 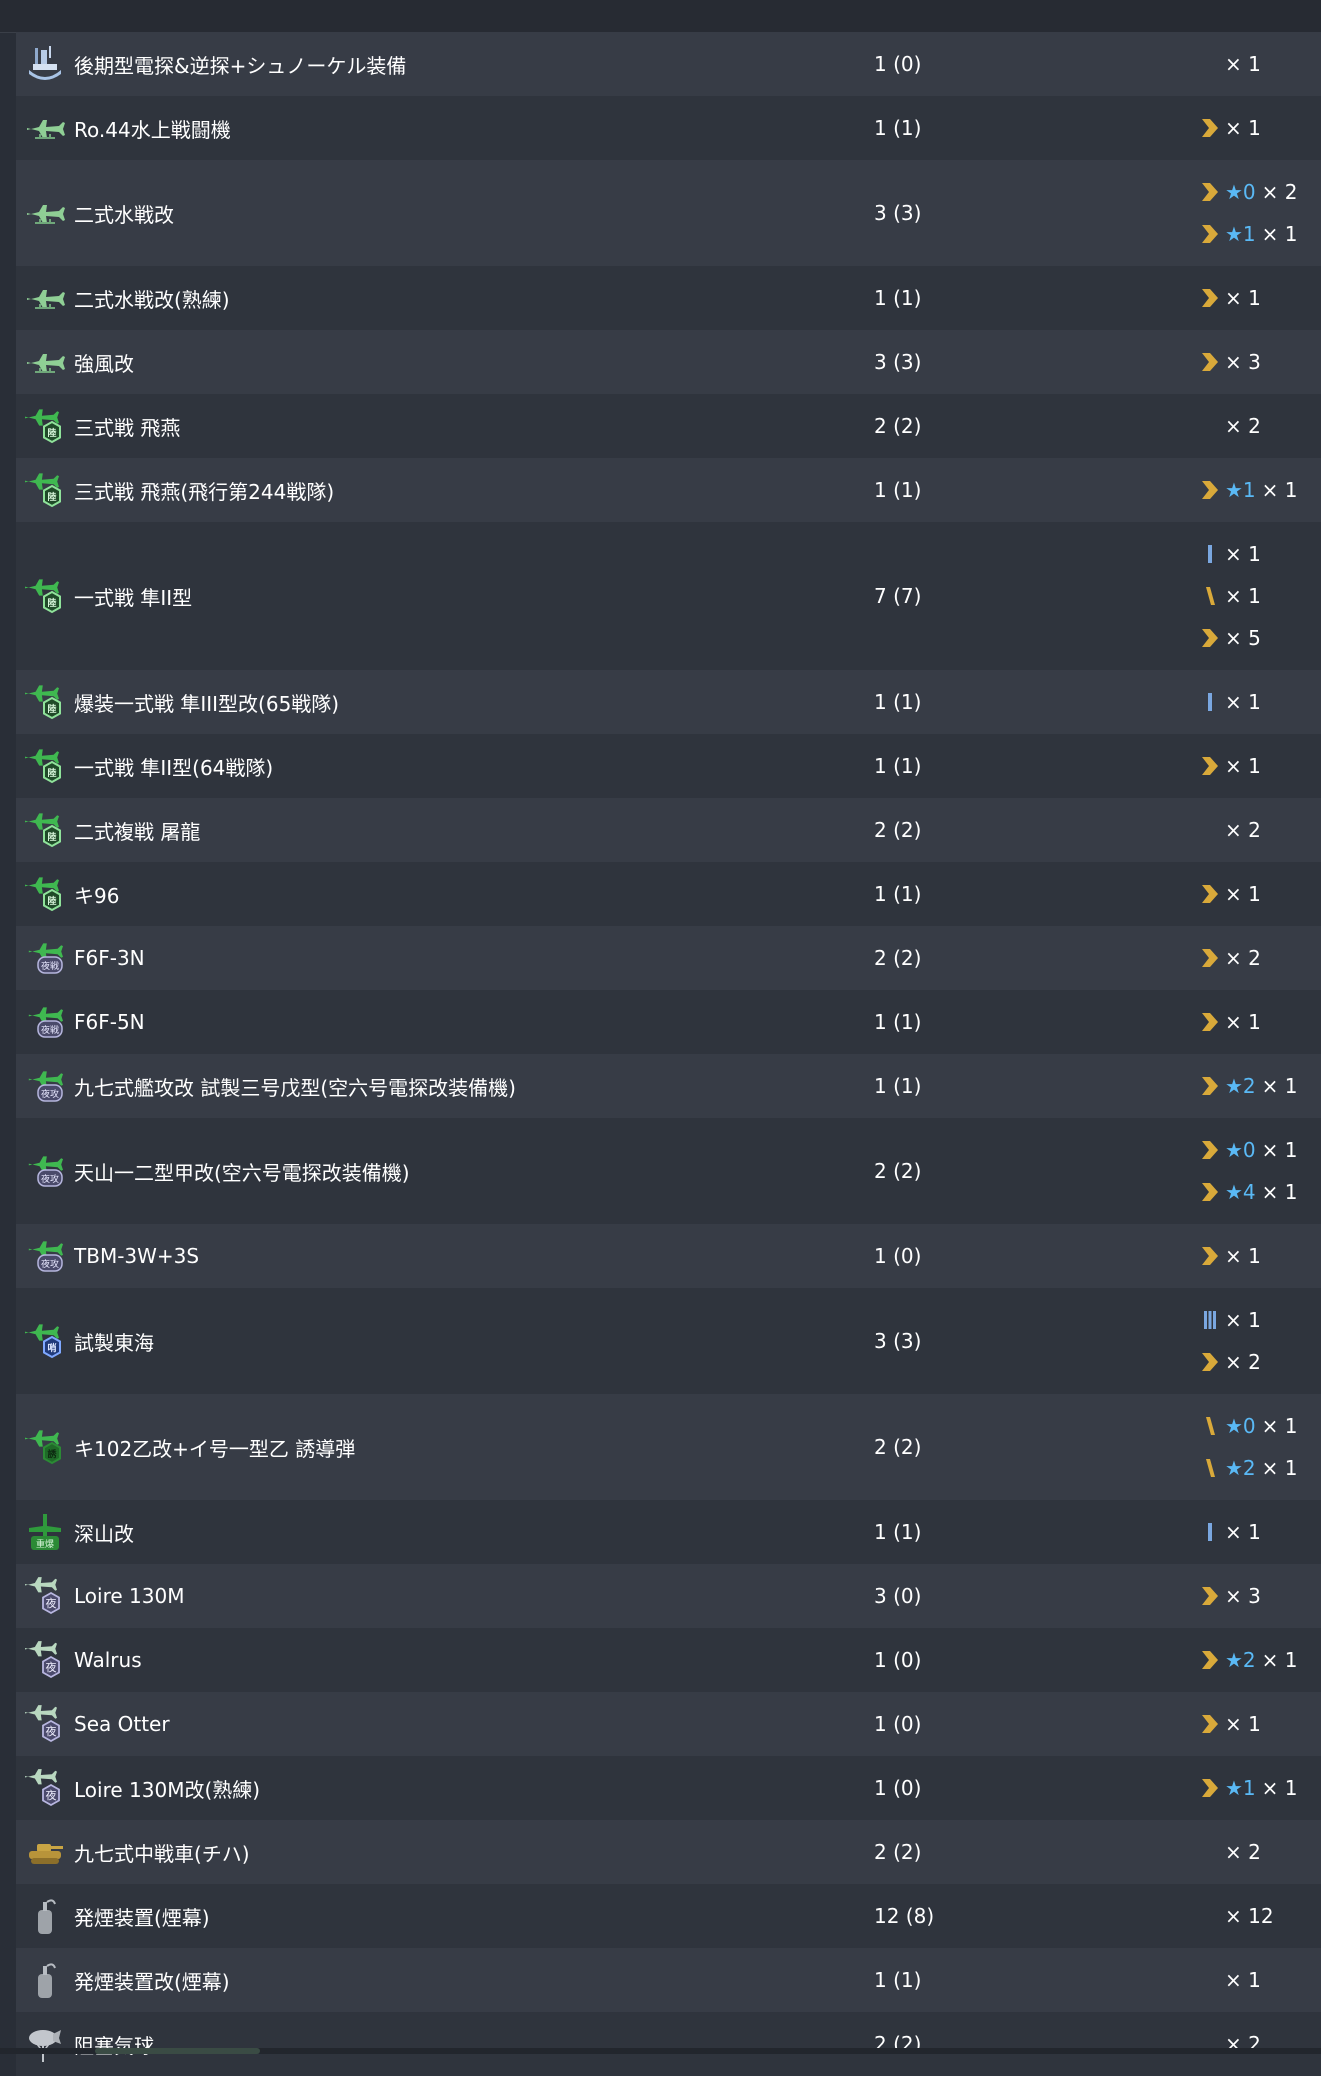 I want to click on table-row: 二式水戦改(熟練) 1 (1) × 1, so click(x=668, y=298).